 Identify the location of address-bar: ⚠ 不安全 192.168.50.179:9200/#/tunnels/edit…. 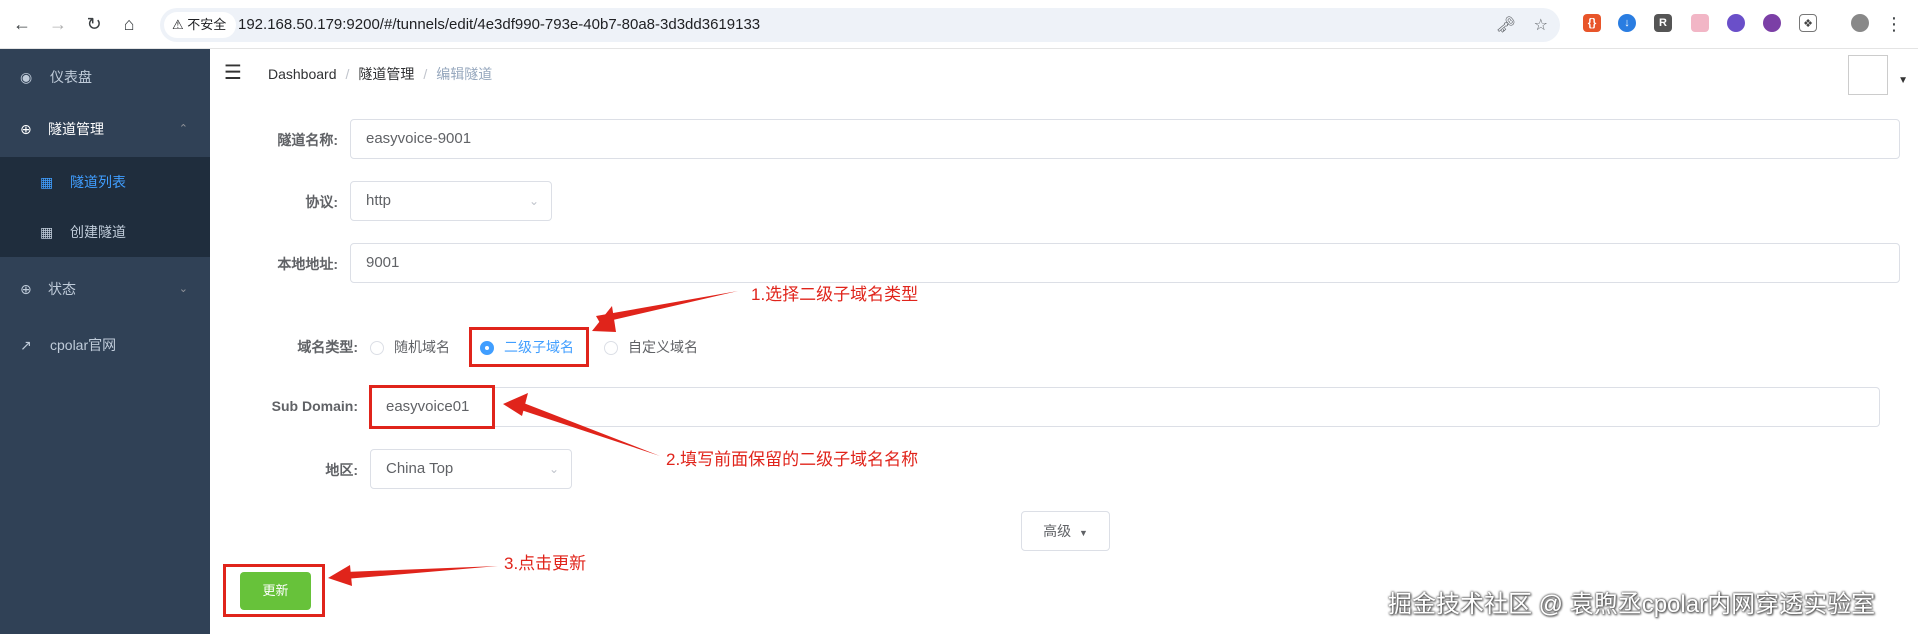
(860, 25).